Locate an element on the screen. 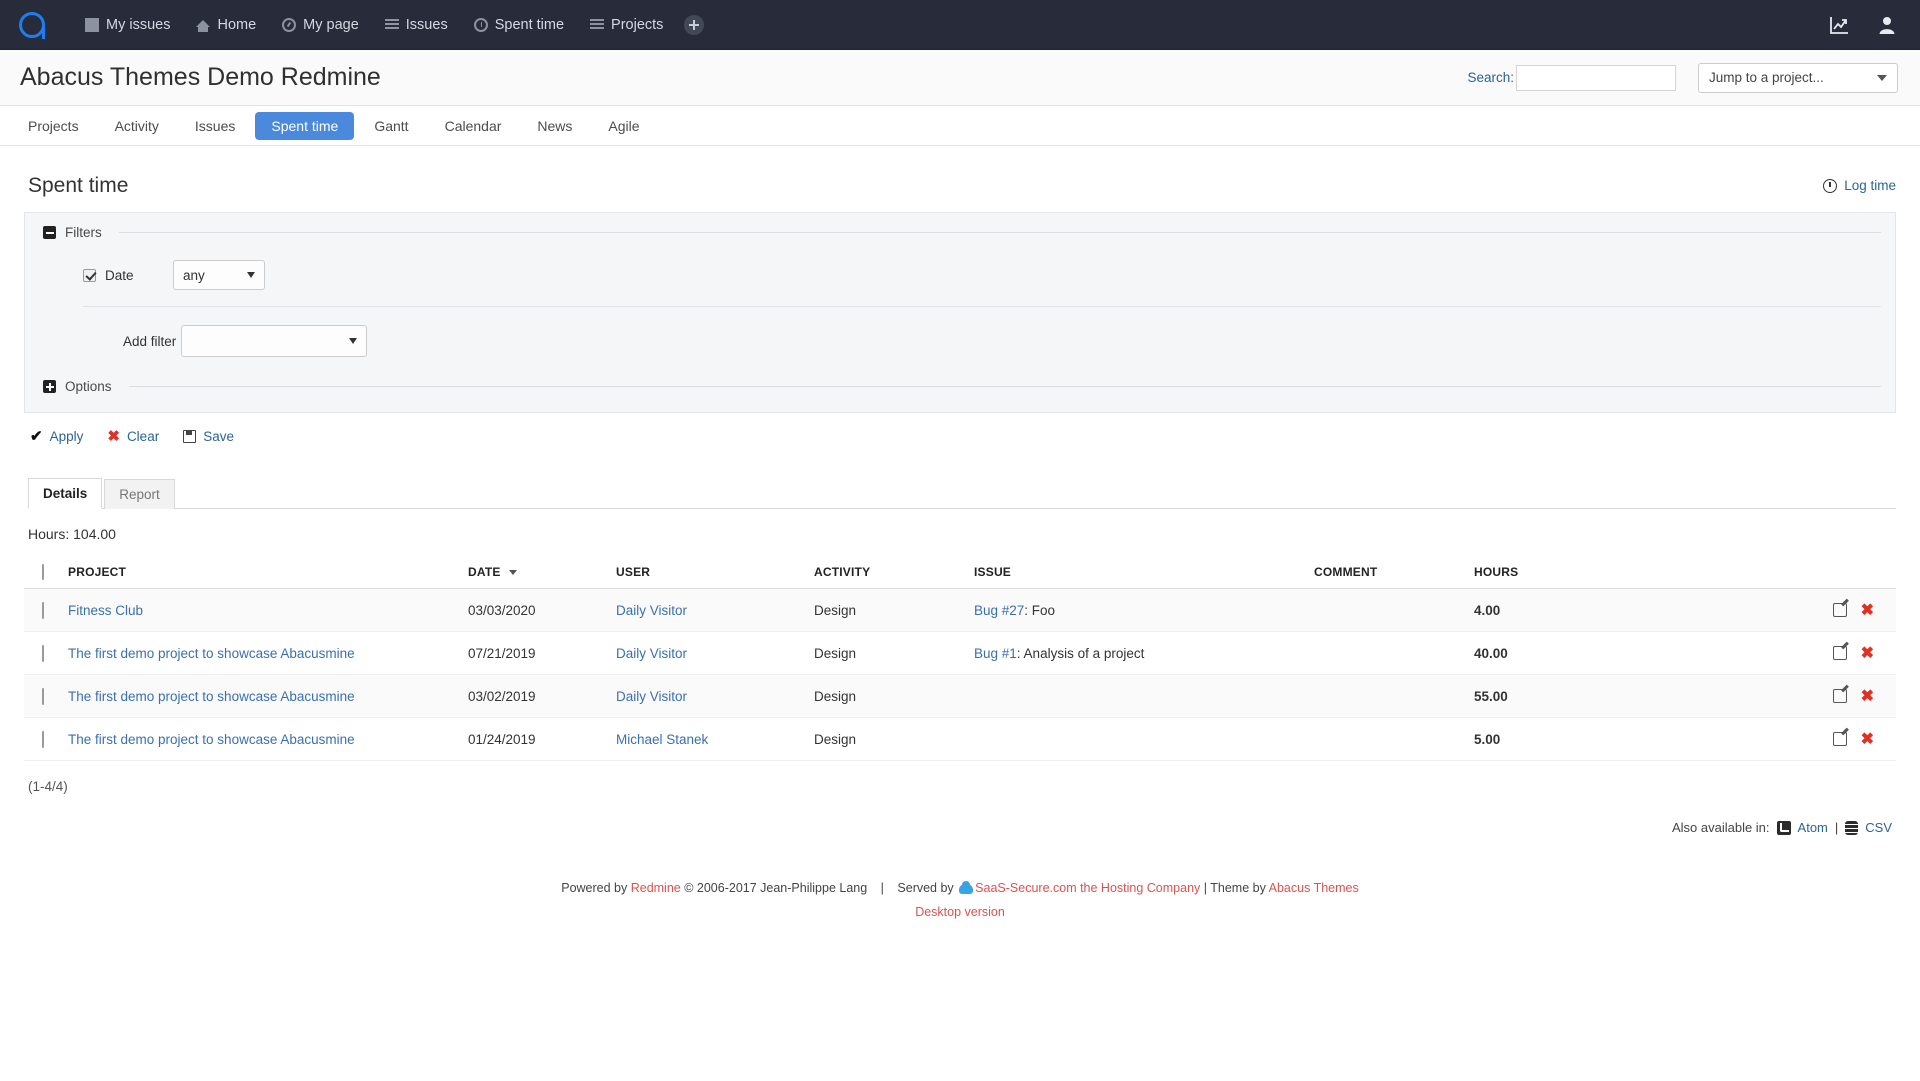 The height and width of the screenshot is (1081, 1920). abacus-logo-icon is located at coordinates (32, 25).